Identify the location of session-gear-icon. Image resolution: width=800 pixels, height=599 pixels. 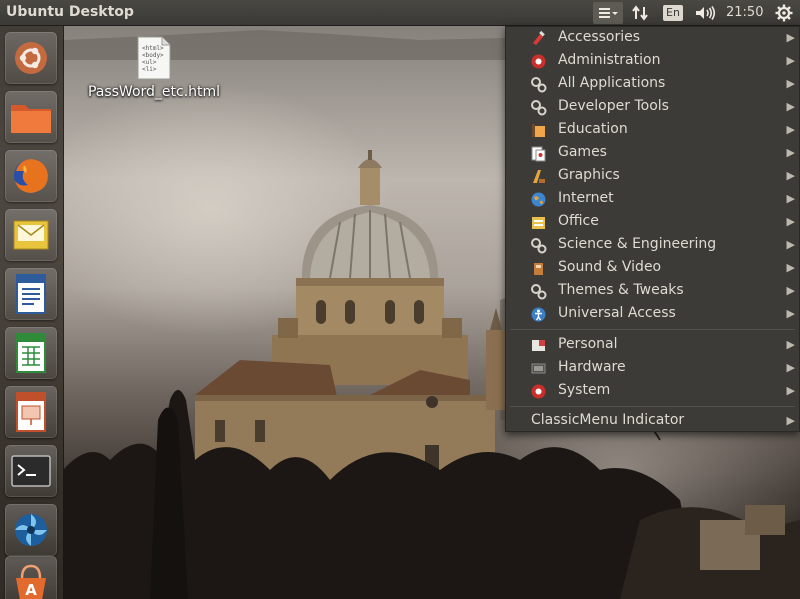
(784, 13).